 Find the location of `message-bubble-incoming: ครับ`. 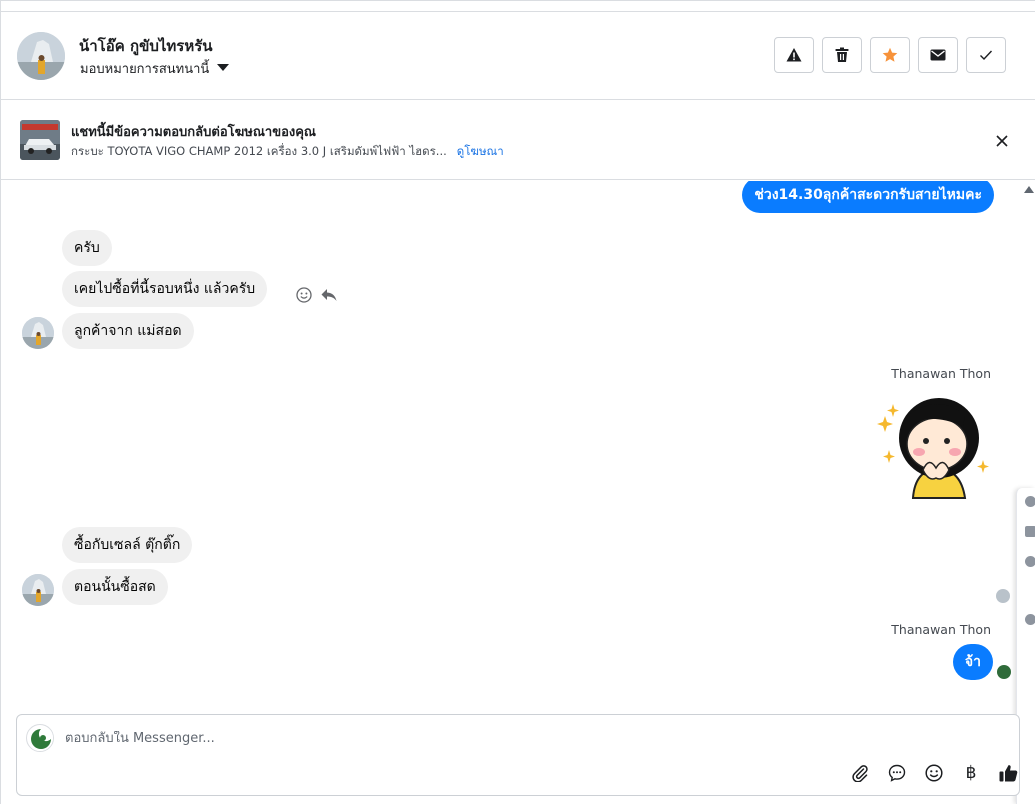

message-bubble-incoming: ครับ is located at coordinates (87, 248).